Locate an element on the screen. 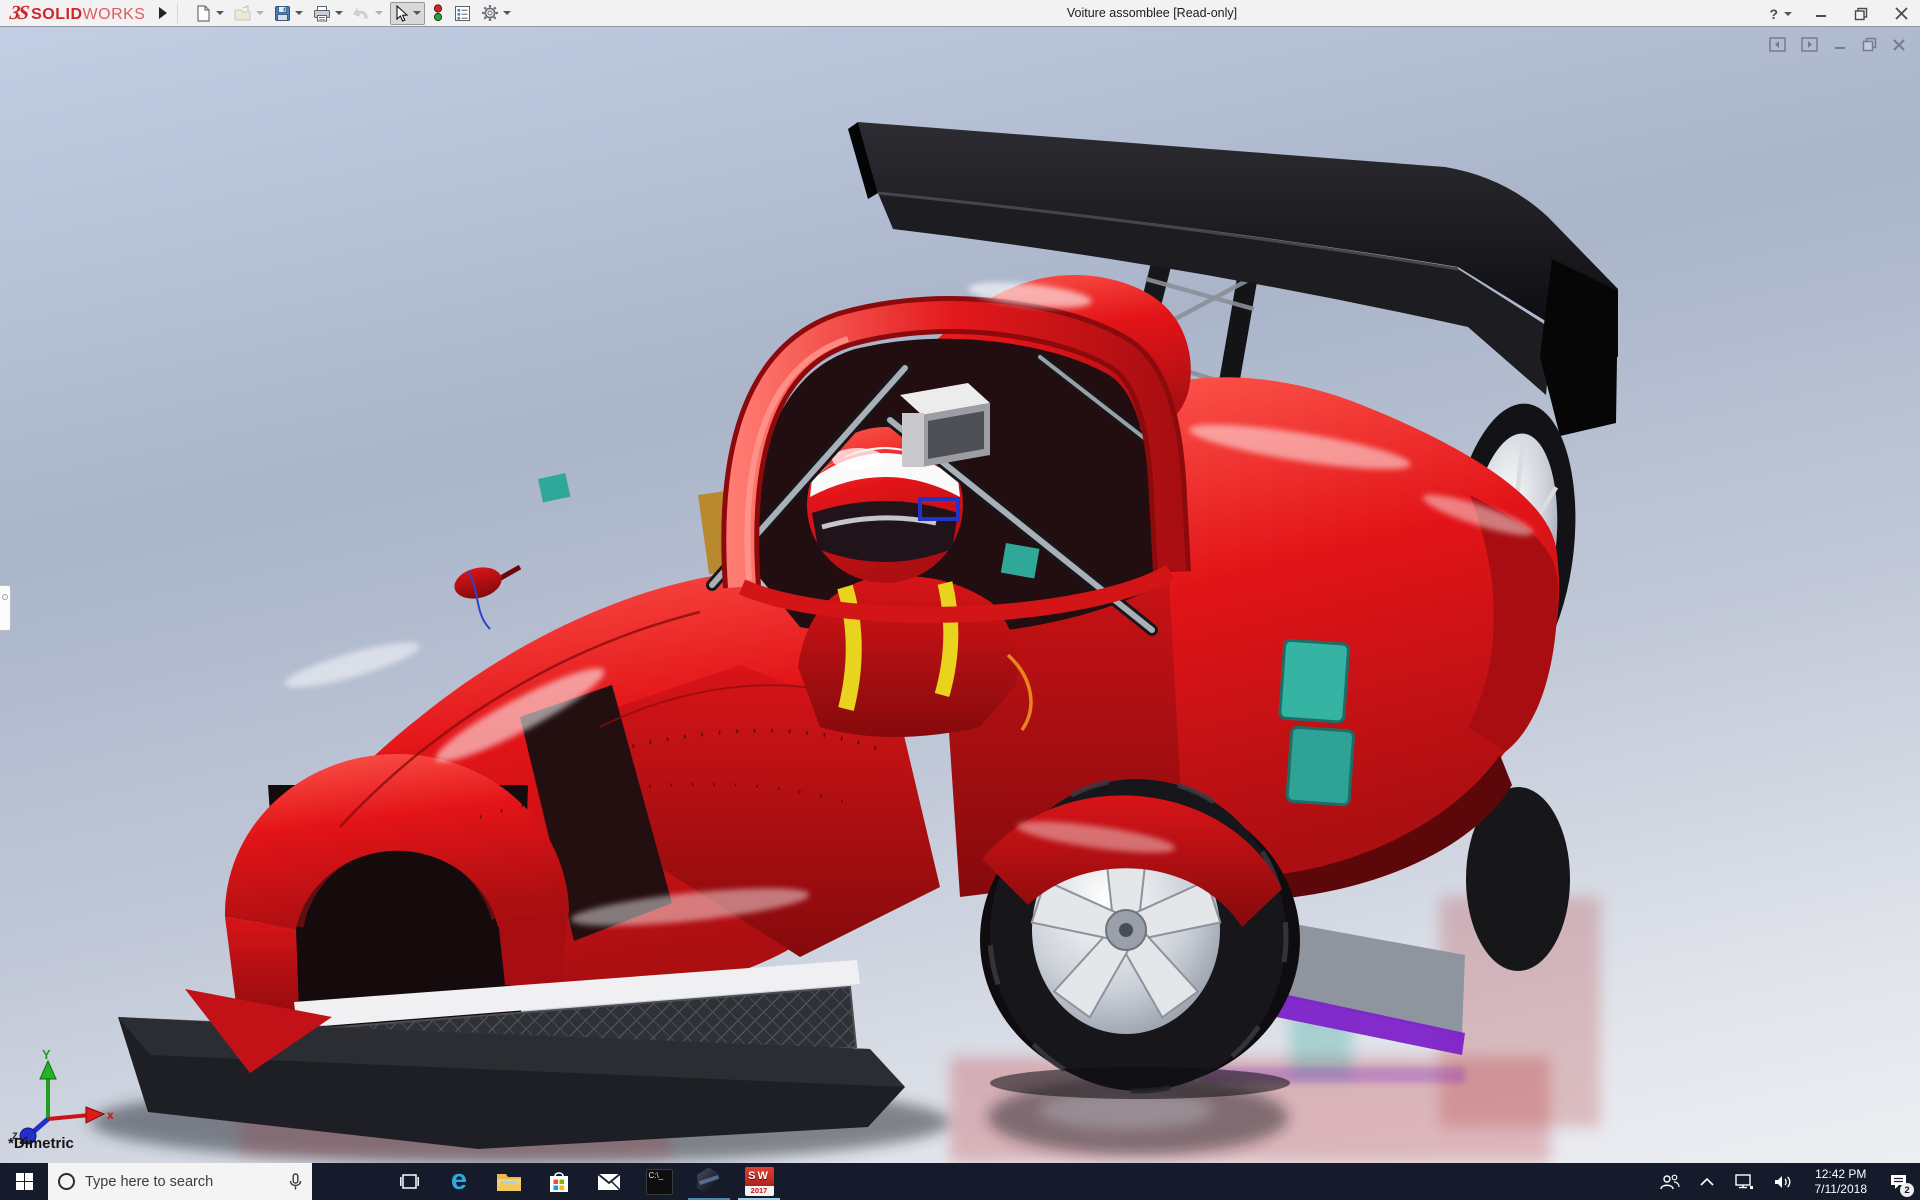 The width and height of the screenshot is (1920, 1200). file-properties-button is located at coordinates (462, 13).